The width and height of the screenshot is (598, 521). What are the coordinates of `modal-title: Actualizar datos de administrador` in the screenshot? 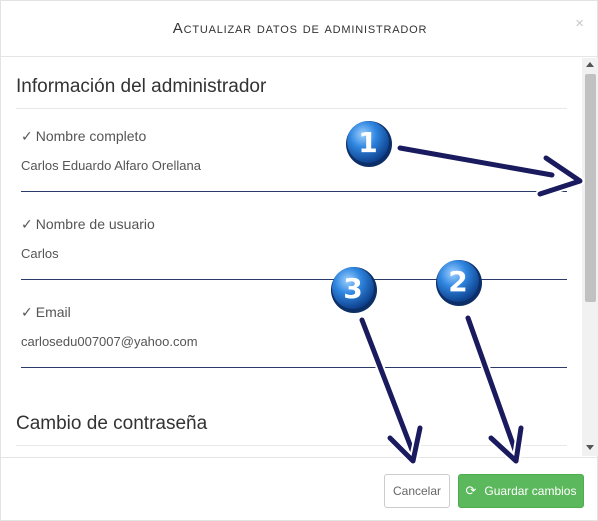 It's located at (300, 28).